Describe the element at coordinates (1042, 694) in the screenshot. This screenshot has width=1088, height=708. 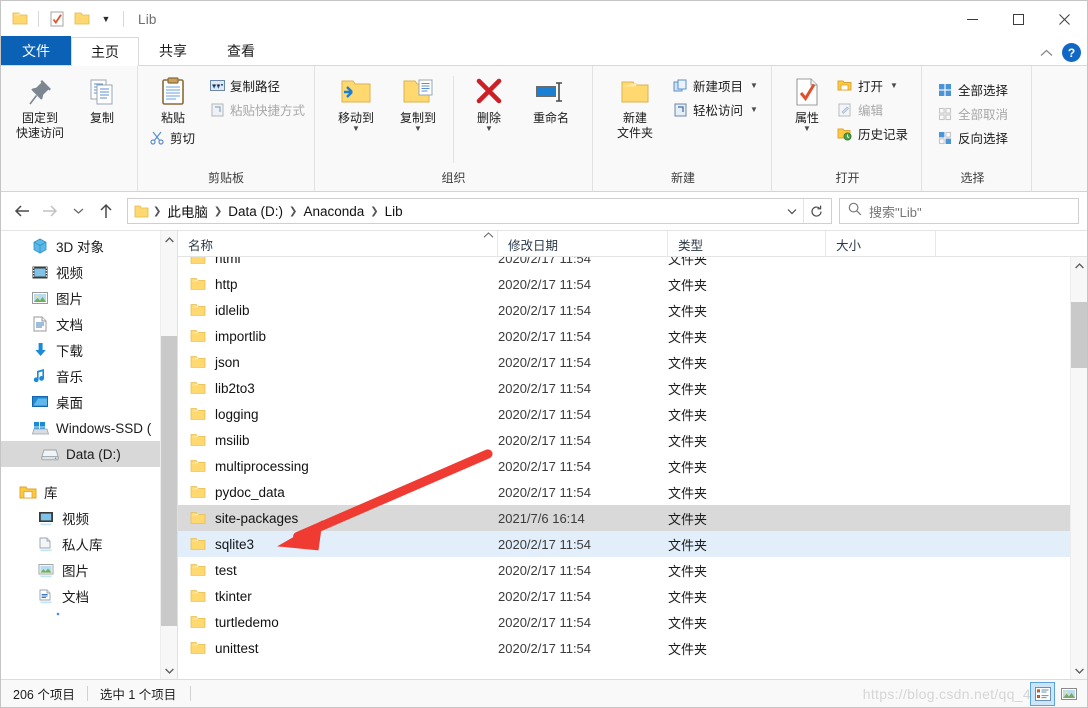
I see `details-view-button` at that location.